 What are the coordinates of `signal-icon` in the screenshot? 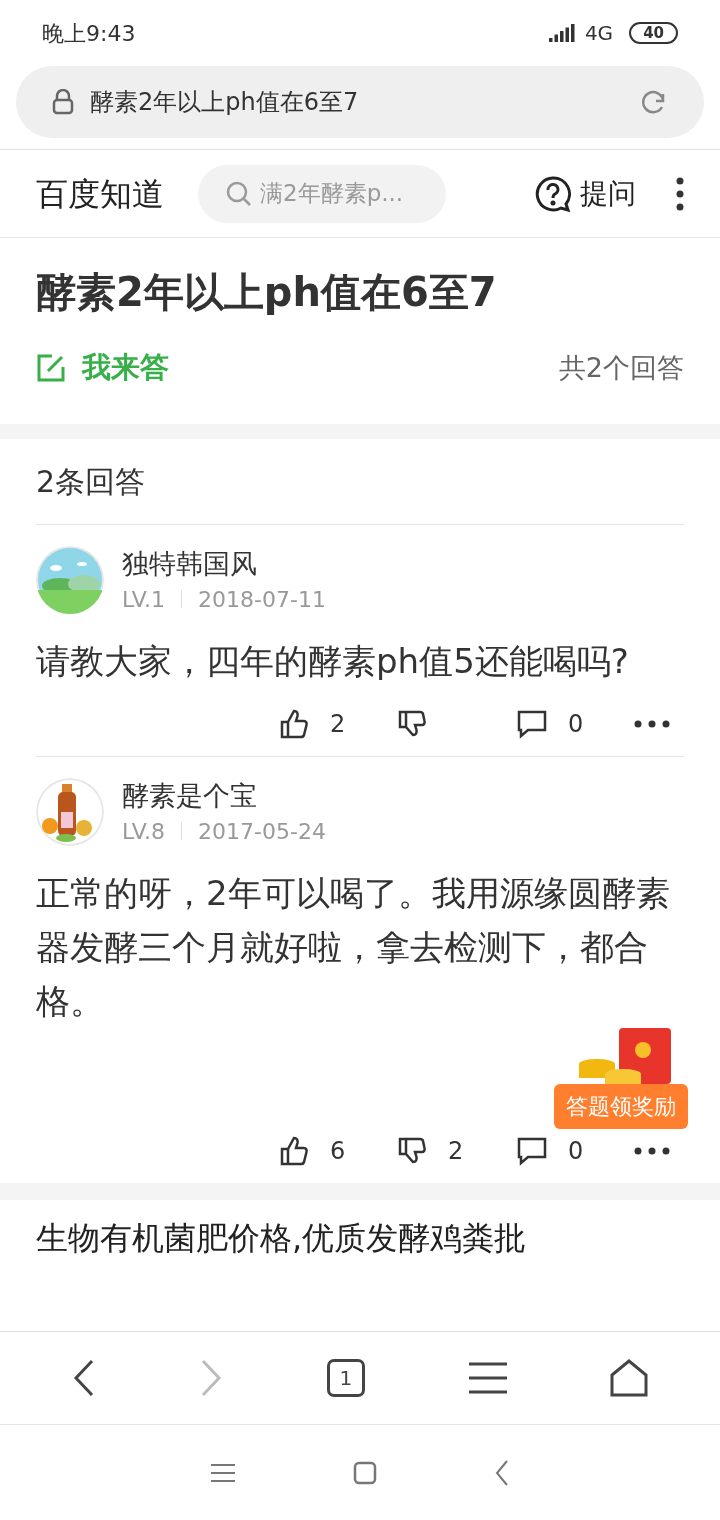 It's located at (562, 33).